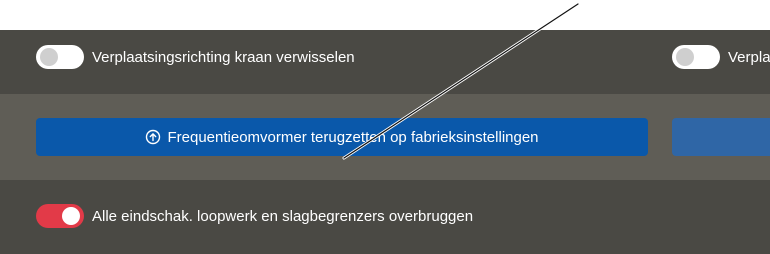 This screenshot has height=254, width=770. I want to click on upload-circle-icon, so click(153, 137).